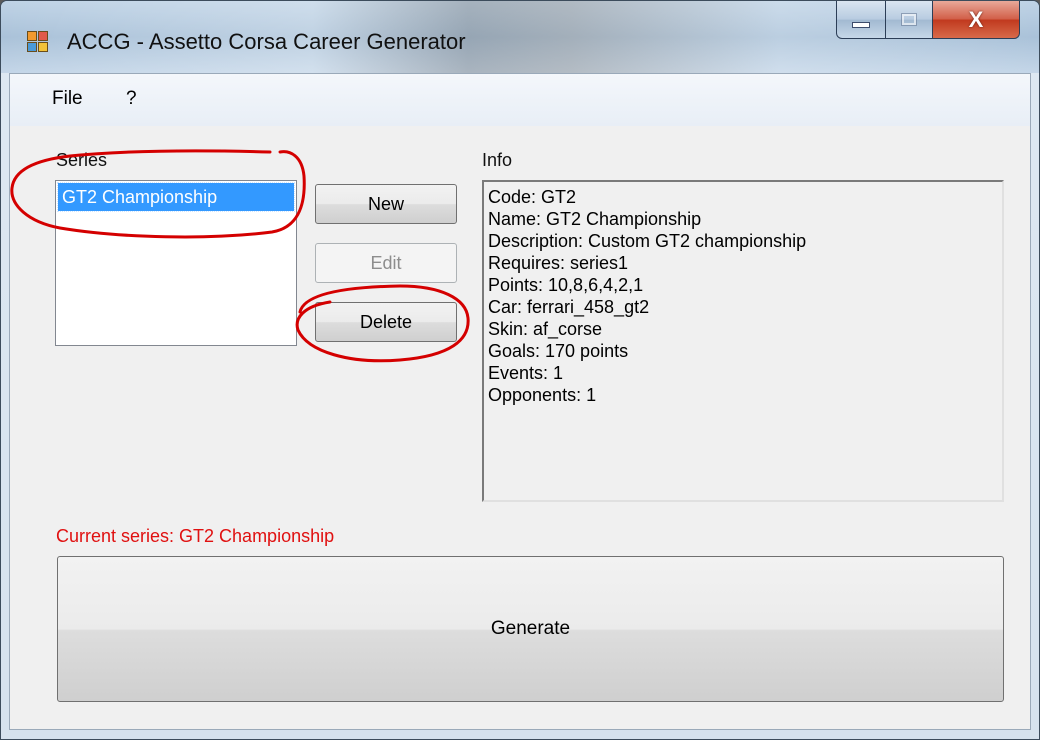 Image resolution: width=1040 pixels, height=740 pixels. What do you see at coordinates (67, 99) in the screenshot?
I see `menu-file: File` at bounding box center [67, 99].